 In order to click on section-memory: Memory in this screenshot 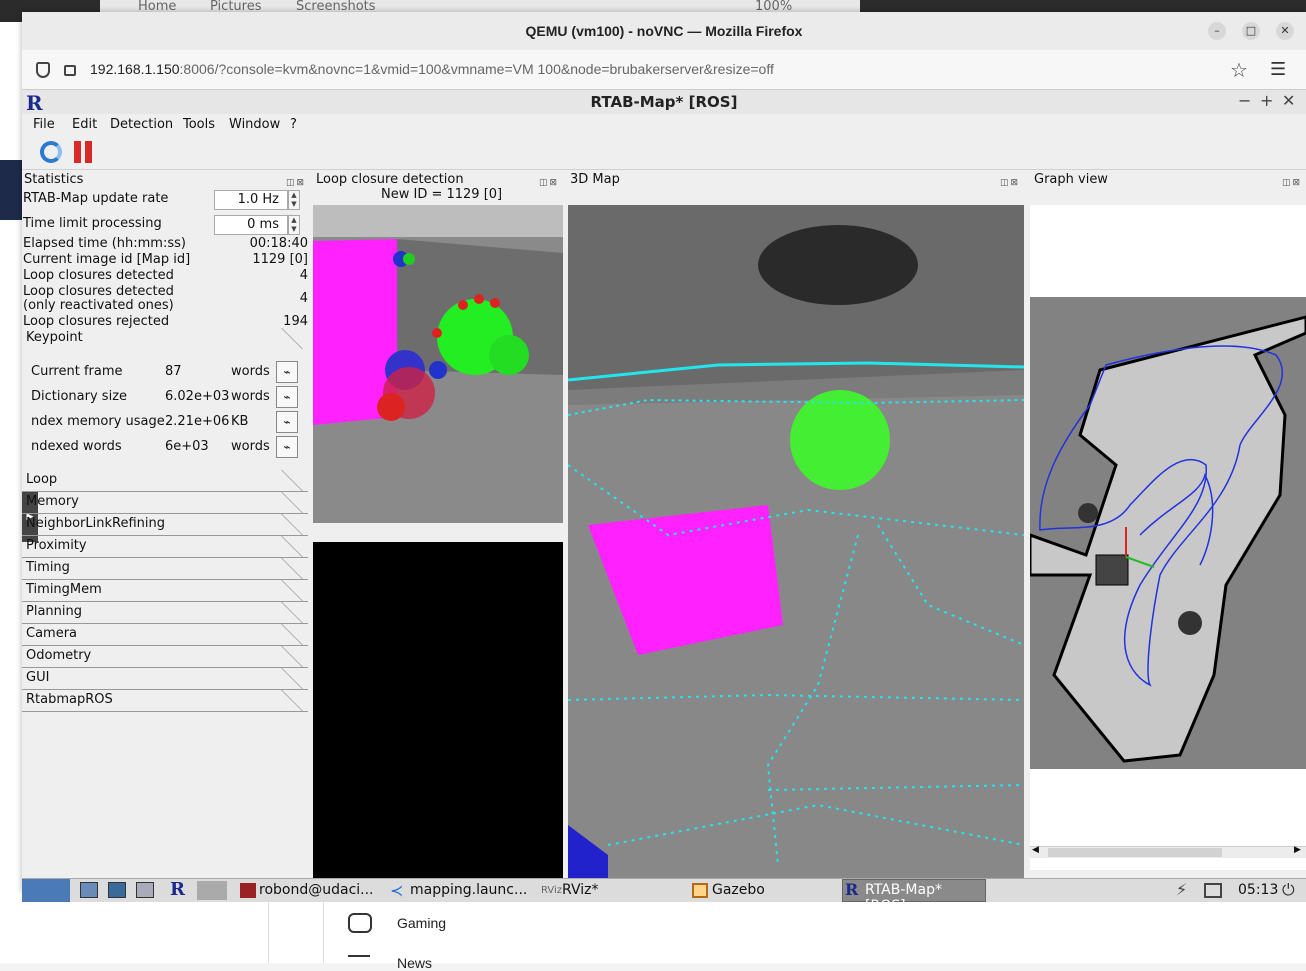, I will do `click(165, 503)`.